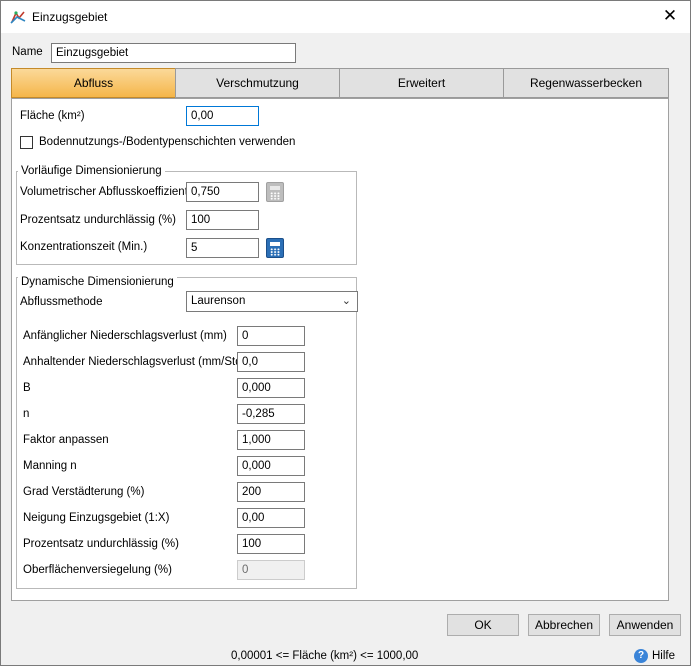 The width and height of the screenshot is (691, 666). I want to click on initial-loss-input: 0, so click(271, 336).